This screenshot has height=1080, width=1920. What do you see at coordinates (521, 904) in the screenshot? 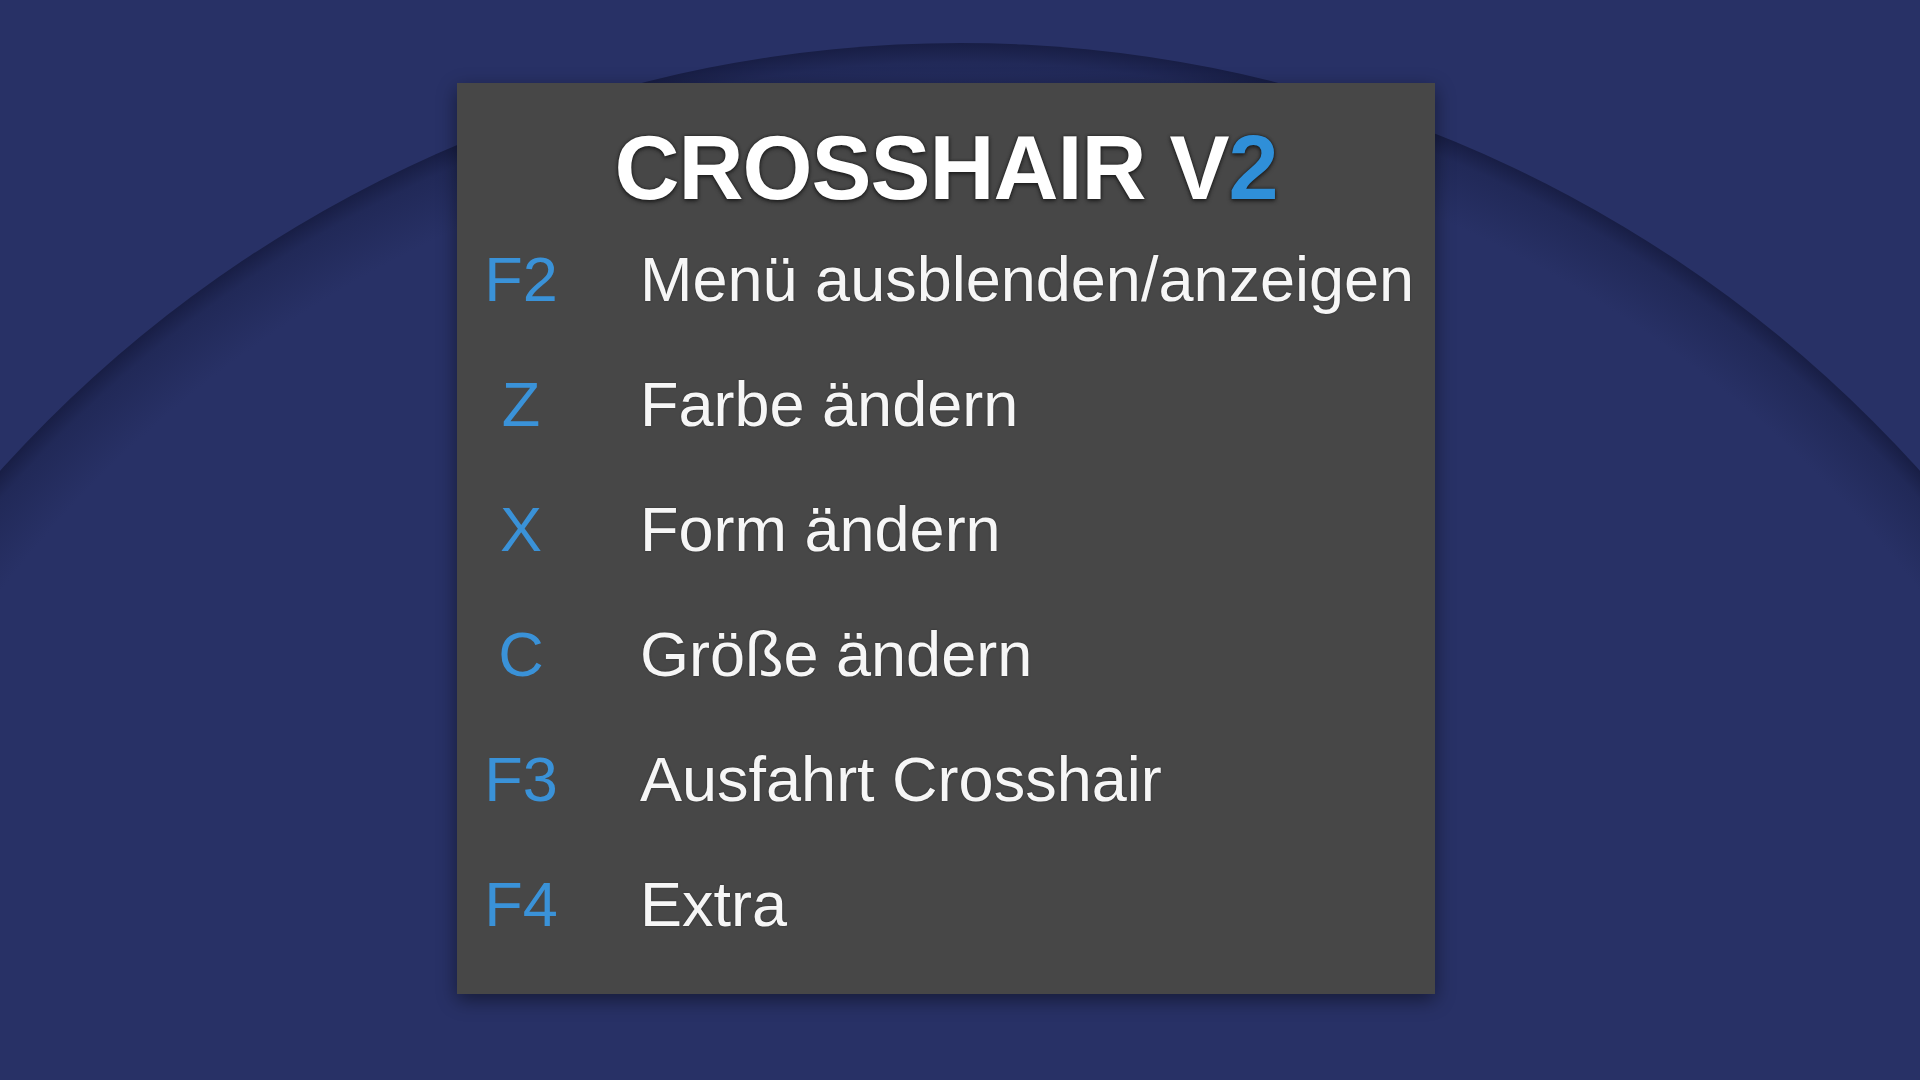
I see `key-label: F4` at bounding box center [521, 904].